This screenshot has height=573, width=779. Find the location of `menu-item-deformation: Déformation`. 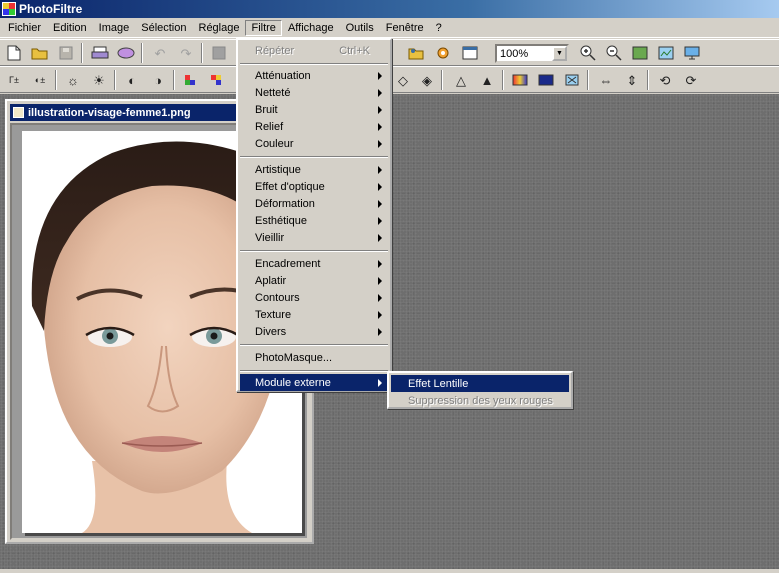

menu-item-deformation: Déformation is located at coordinates (314, 203).